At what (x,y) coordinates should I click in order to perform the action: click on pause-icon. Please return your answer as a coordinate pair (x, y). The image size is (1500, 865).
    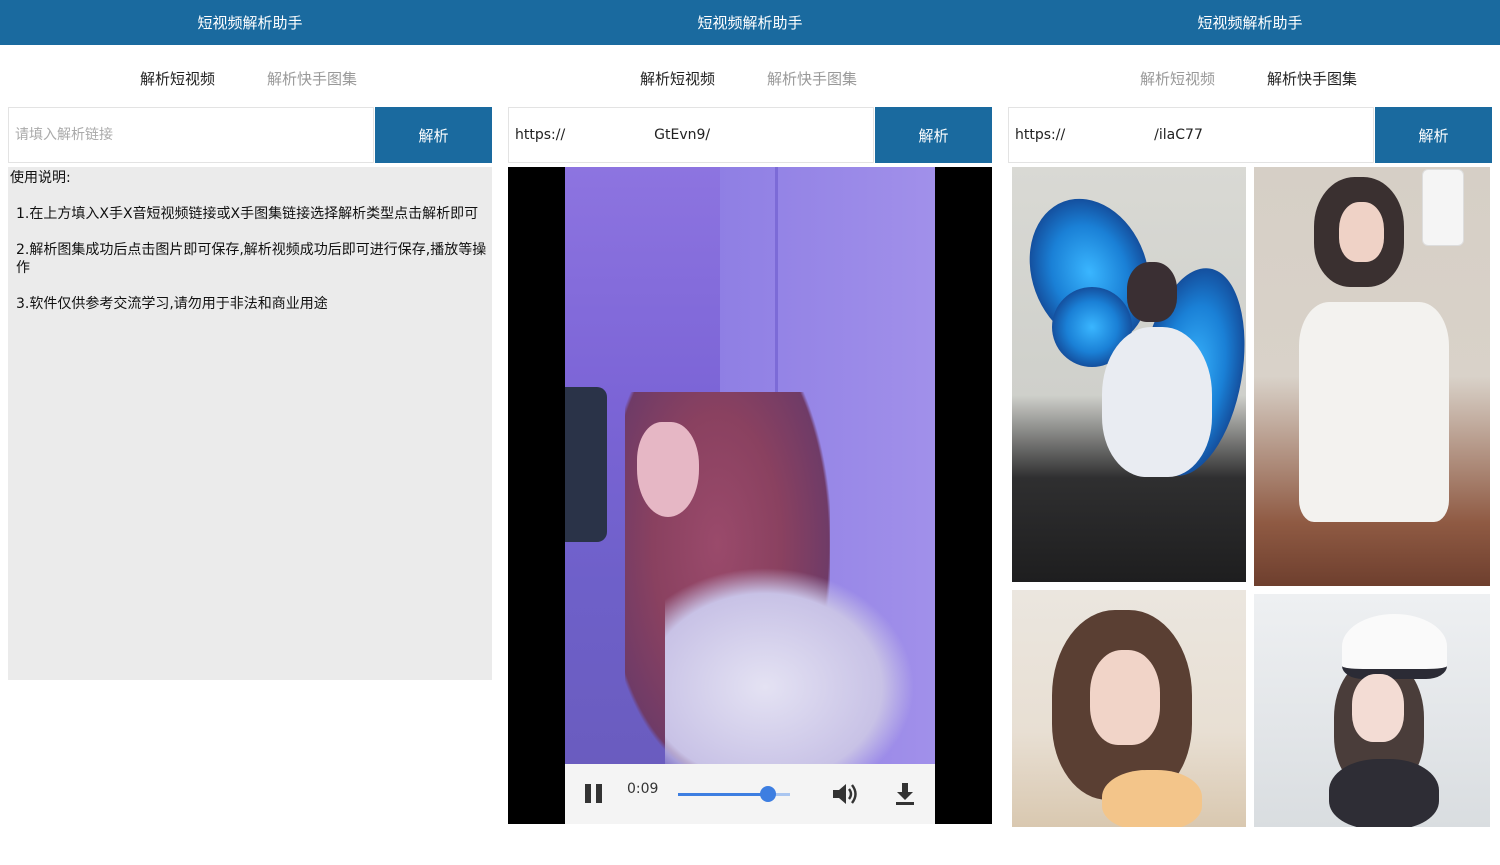
    Looking at the image, I should click on (595, 794).